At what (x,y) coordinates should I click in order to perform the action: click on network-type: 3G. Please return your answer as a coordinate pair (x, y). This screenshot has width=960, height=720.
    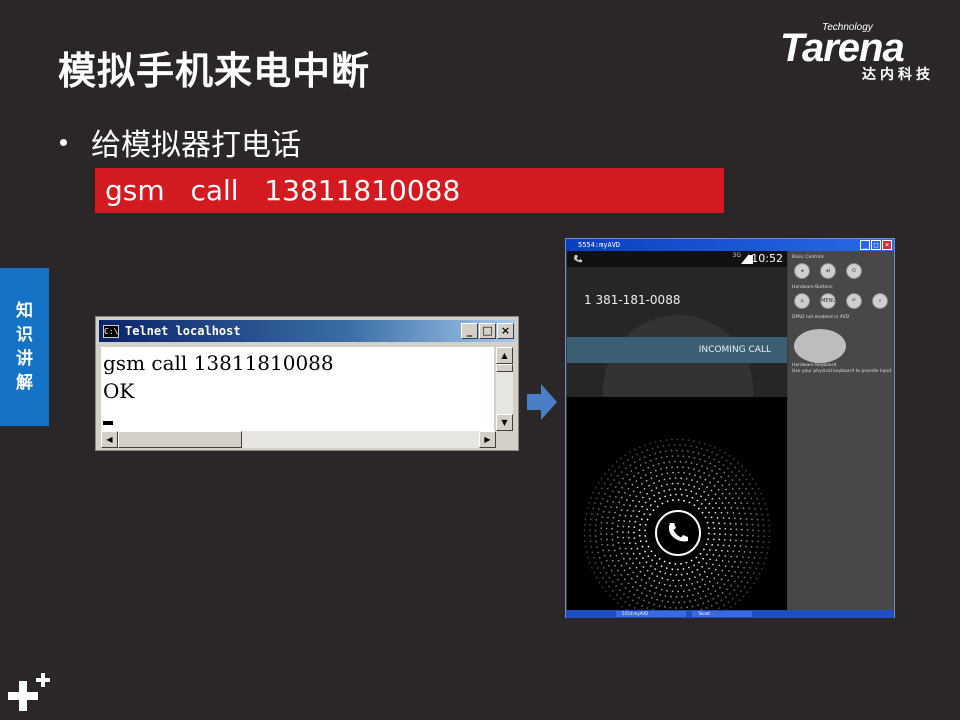
    Looking at the image, I should click on (736, 255).